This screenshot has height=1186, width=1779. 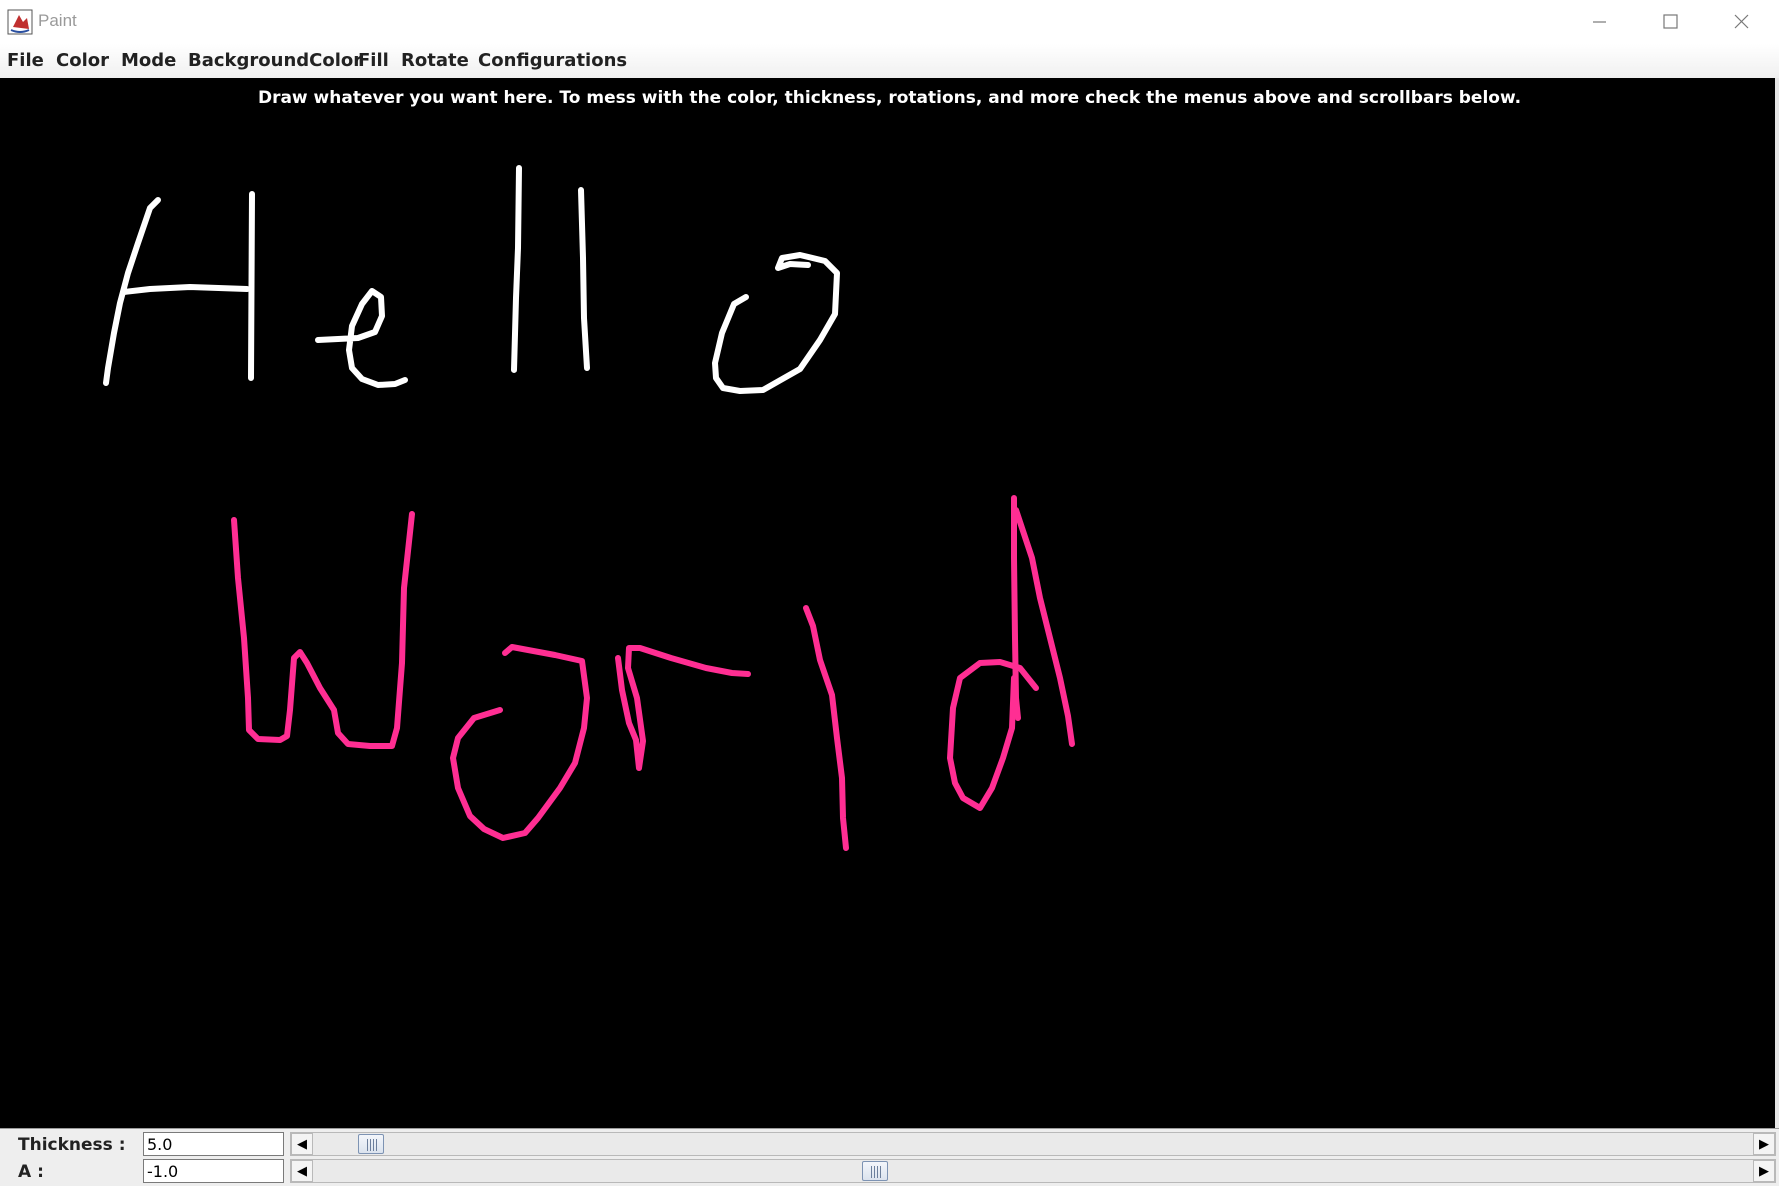 What do you see at coordinates (31, 1172) in the screenshot?
I see `a-label: A :` at bounding box center [31, 1172].